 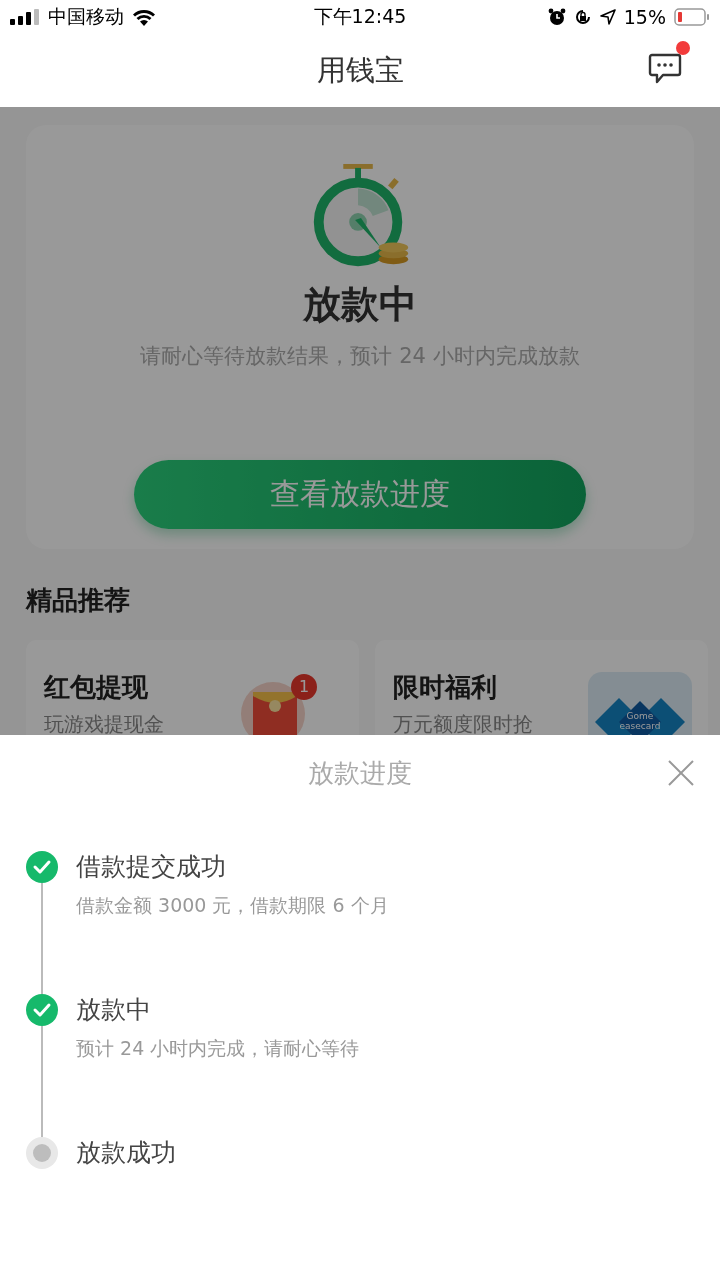 What do you see at coordinates (556, 17) in the screenshot?
I see `alarm-icon` at bounding box center [556, 17].